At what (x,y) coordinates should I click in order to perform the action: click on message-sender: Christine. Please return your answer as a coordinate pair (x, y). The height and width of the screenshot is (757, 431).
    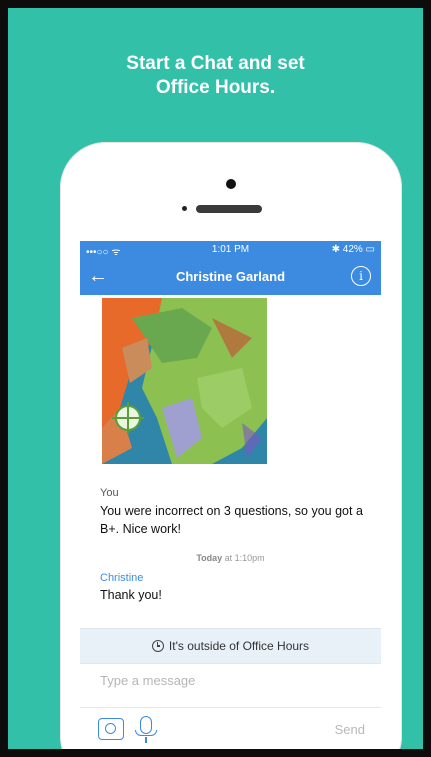
    Looking at the image, I should click on (122, 578).